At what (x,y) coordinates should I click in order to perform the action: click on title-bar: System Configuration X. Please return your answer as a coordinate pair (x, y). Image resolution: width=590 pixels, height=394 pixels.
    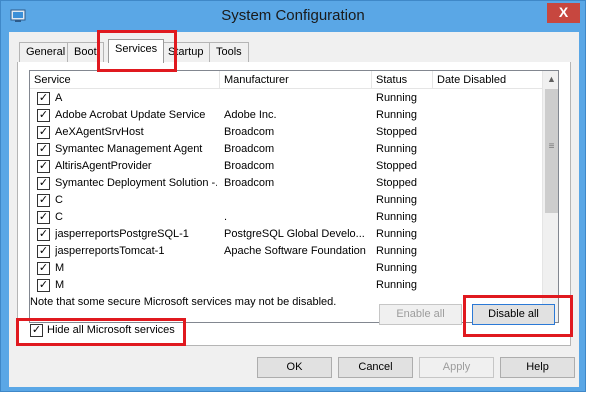
    Looking at the image, I should click on (293, 16).